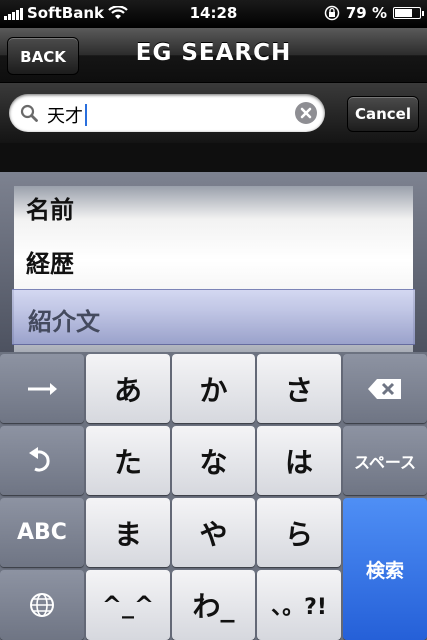  Describe the element at coordinates (65, 116) in the screenshot. I see `search-input-value: 天才` at that location.